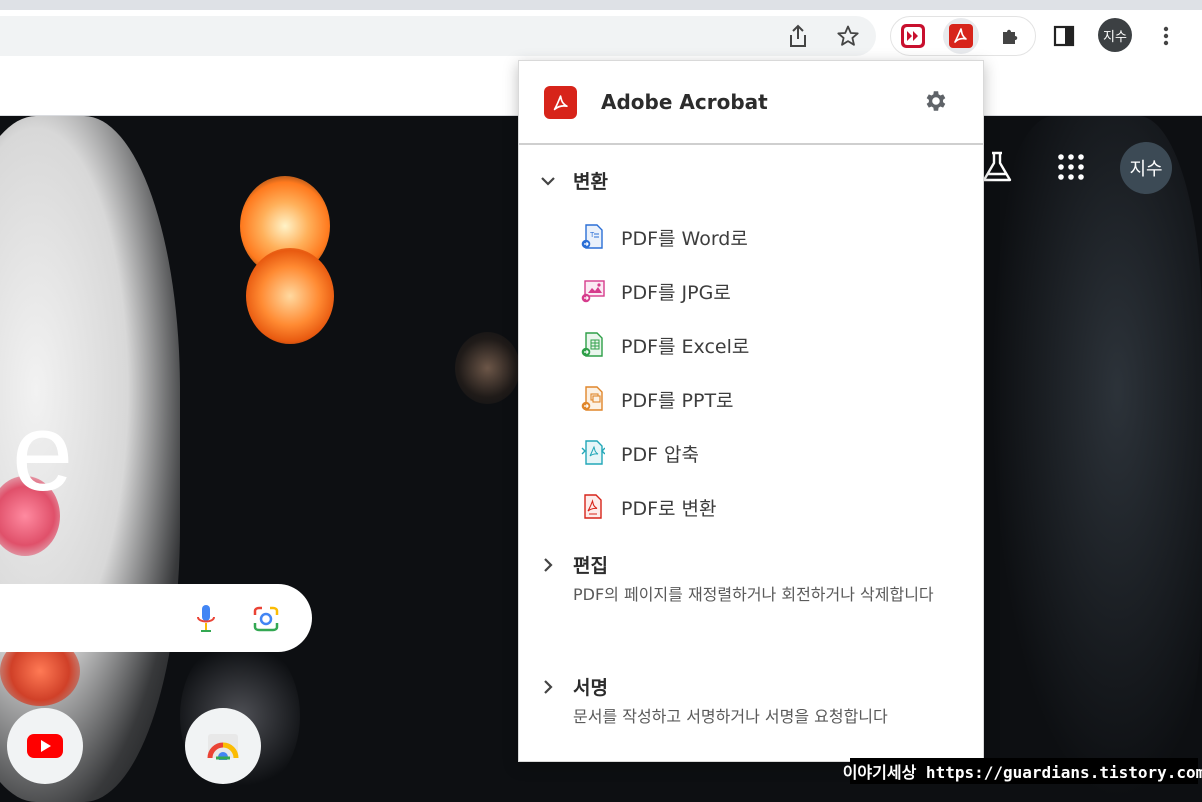 This screenshot has width=1202, height=802. What do you see at coordinates (685, 346) in the screenshot?
I see `menu-item-label: PDF를 Excel로` at bounding box center [685, 346].